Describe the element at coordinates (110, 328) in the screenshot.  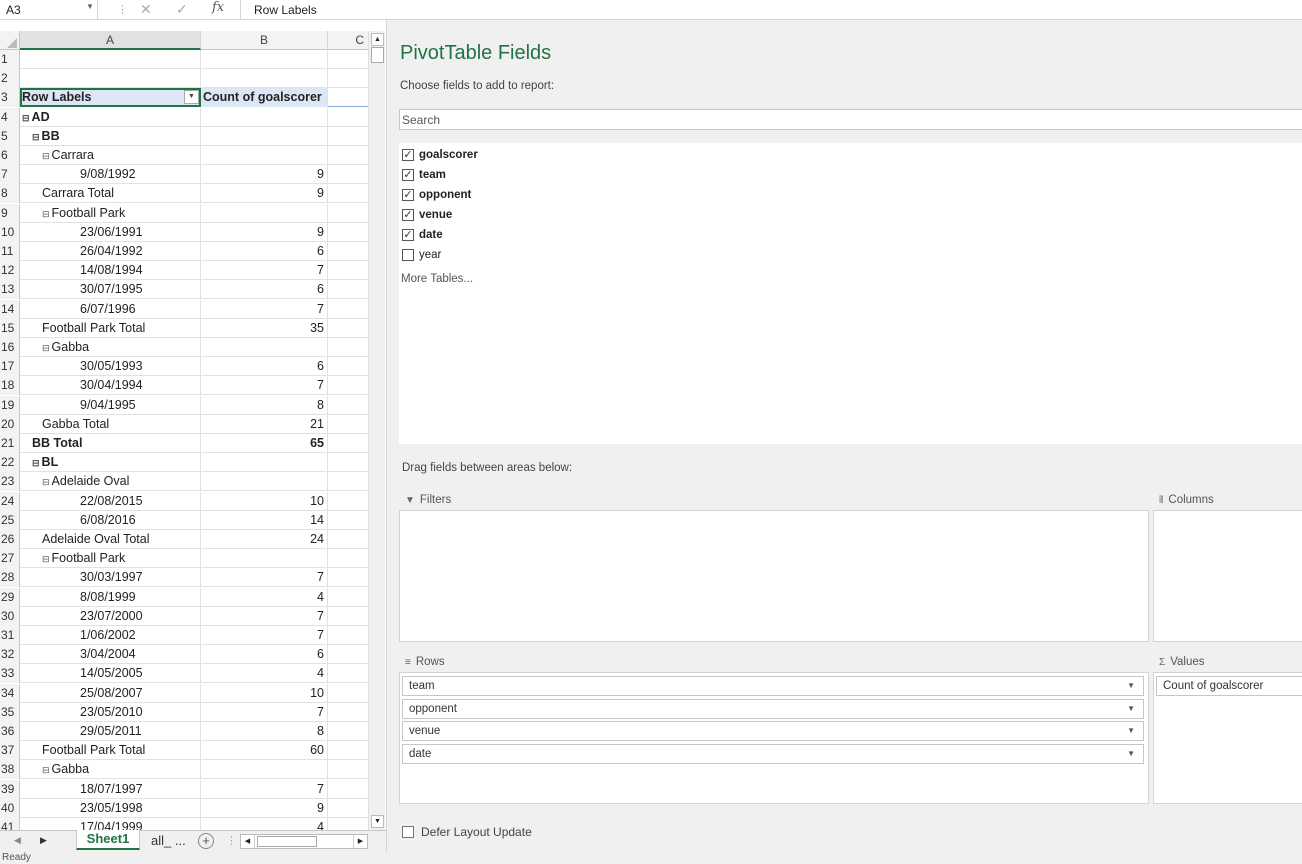
I see `cell-a: Football Park Total` at that location.